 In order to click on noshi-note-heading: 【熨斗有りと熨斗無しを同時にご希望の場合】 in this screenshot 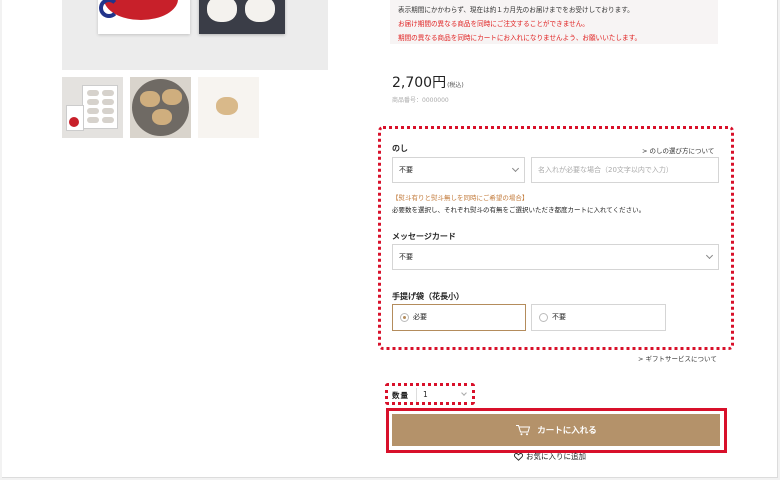, I will do `click(460, 198)`.